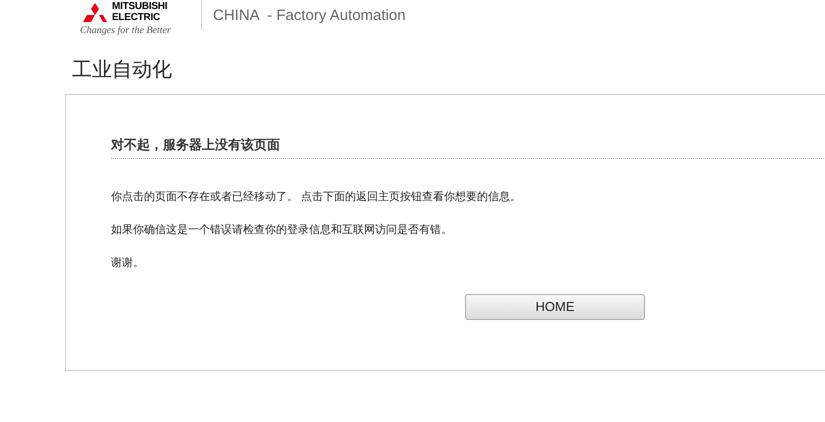  I want to click on message-text: 如果你确信这是一个错误请检查你的登录信息和互联网访问是否有错。, so click(281, 230).